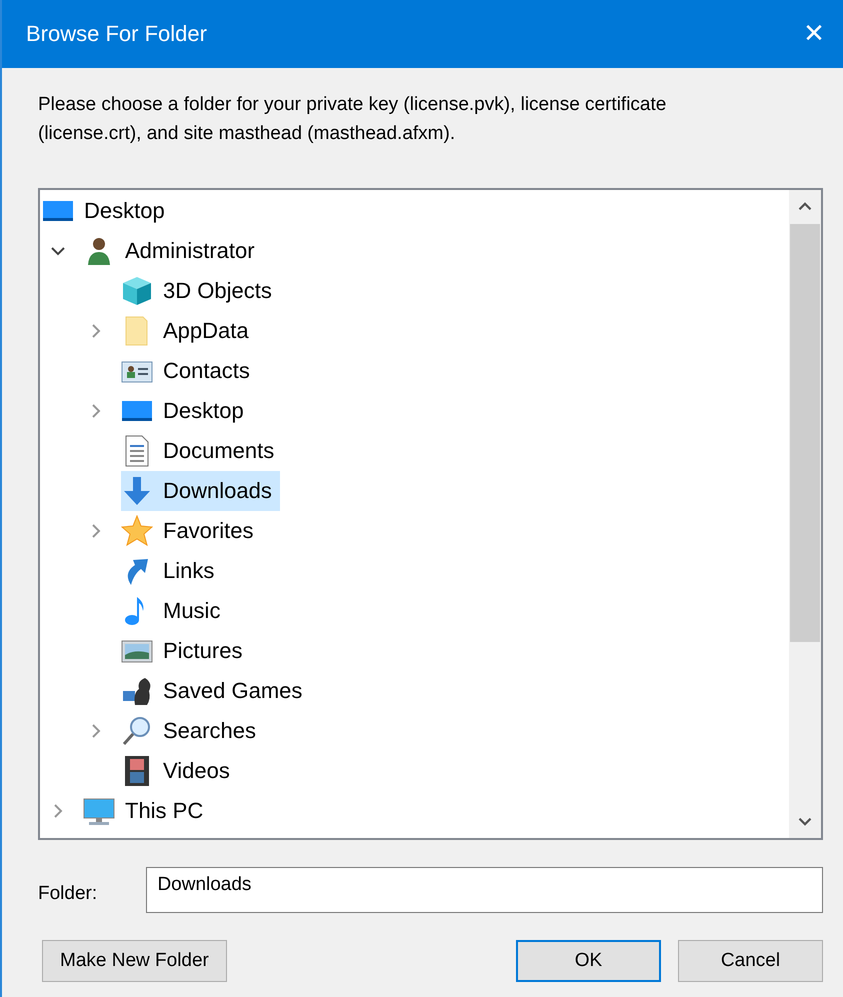 This screenshot has width=843, height=997. What do you see at coordinates (201, 451) in the screenshot?
I see `tree-item: Documents` at bounding box center [201, 451].